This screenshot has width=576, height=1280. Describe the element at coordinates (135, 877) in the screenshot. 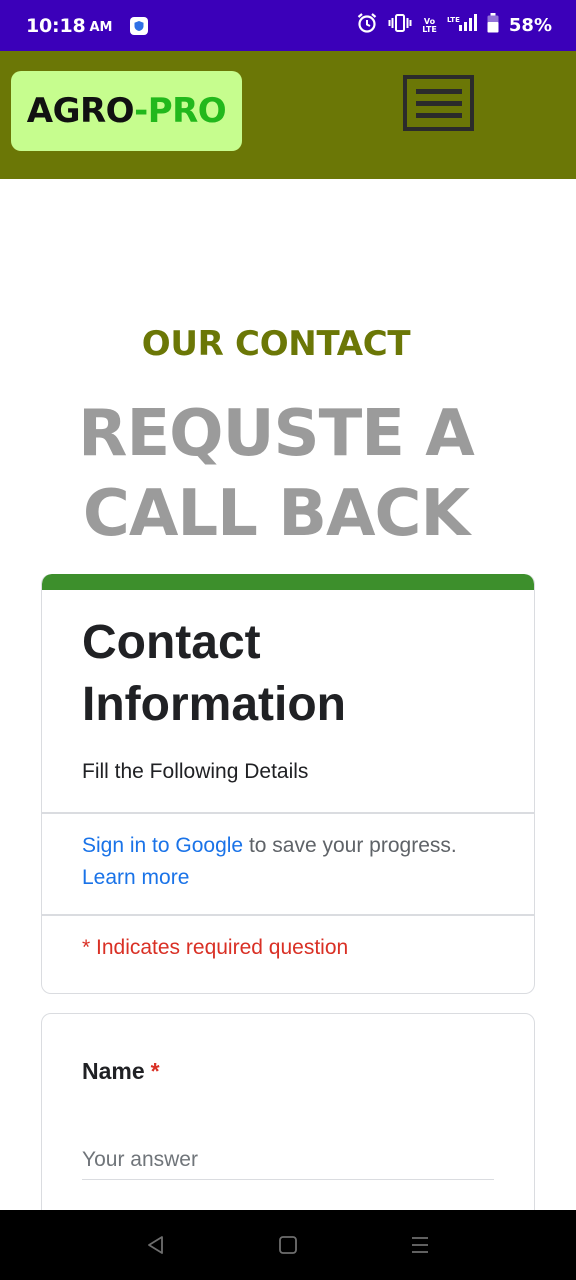

I see `learn-more-link: Learn more` at that location.